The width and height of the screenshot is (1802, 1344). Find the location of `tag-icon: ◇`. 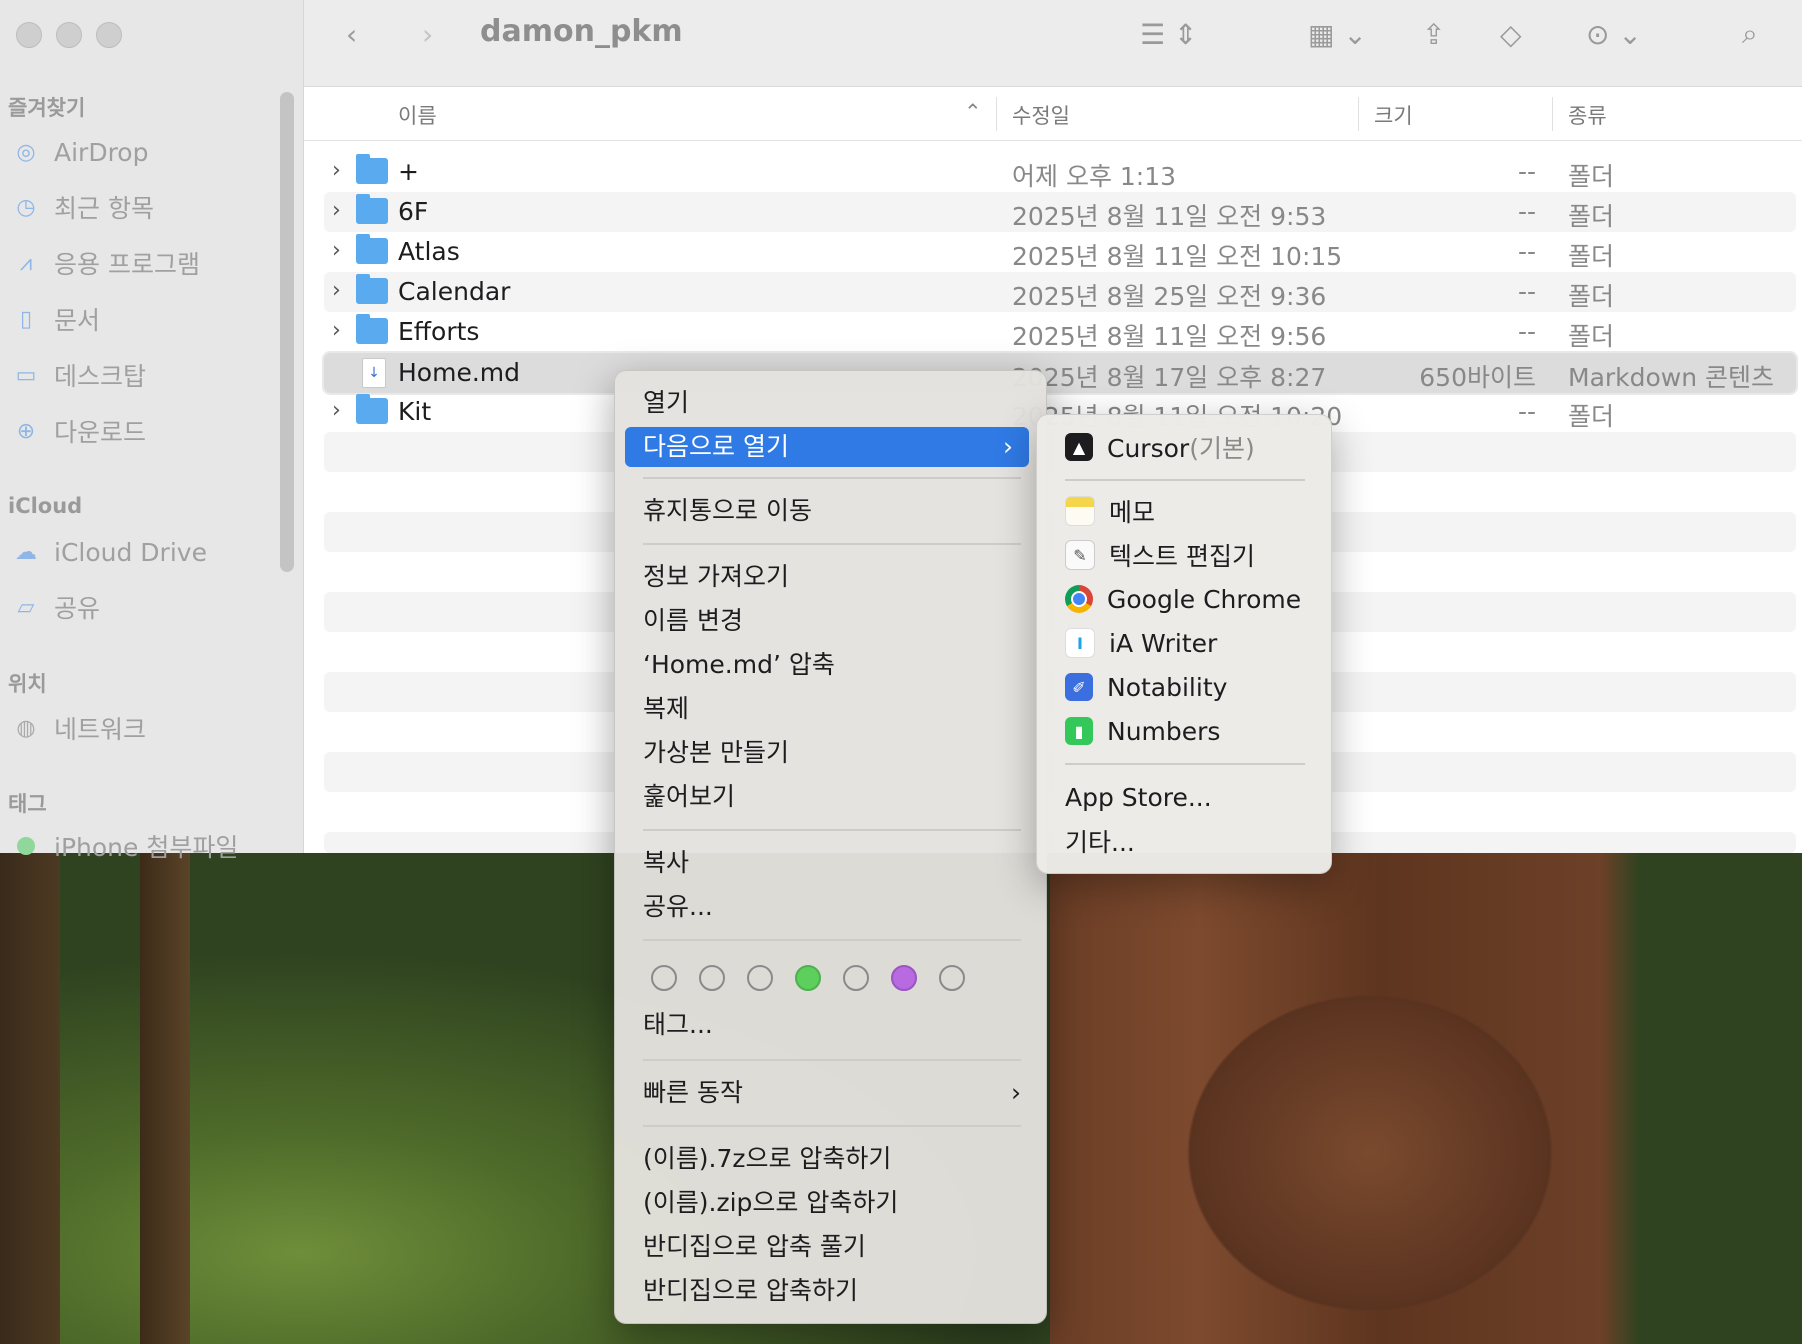

tag-icon: ◇ is located at coordinates (1511, 34).